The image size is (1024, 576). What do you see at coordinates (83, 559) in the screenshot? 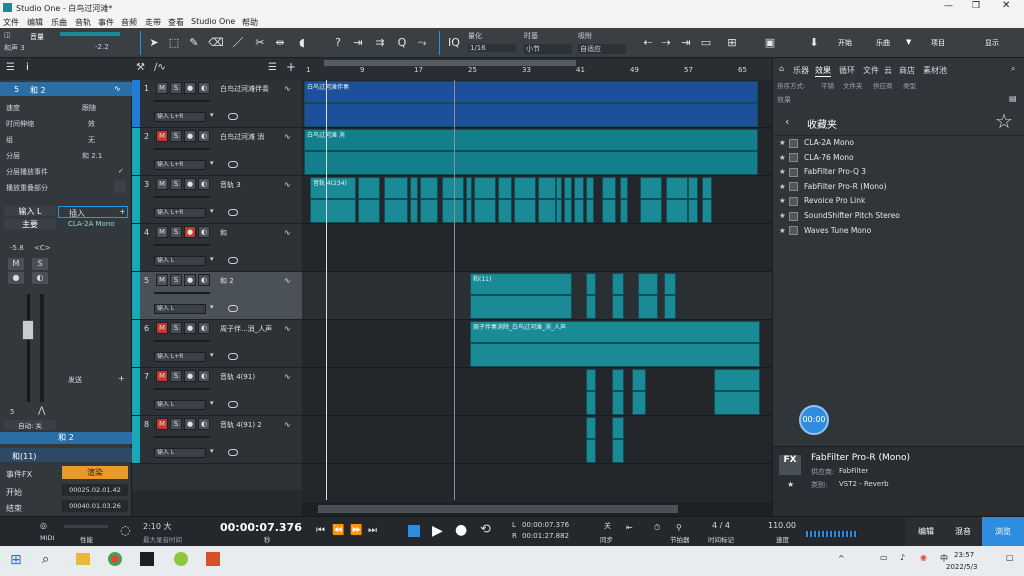
I see `file-explorer-icon` at bounding box center [83, 559].